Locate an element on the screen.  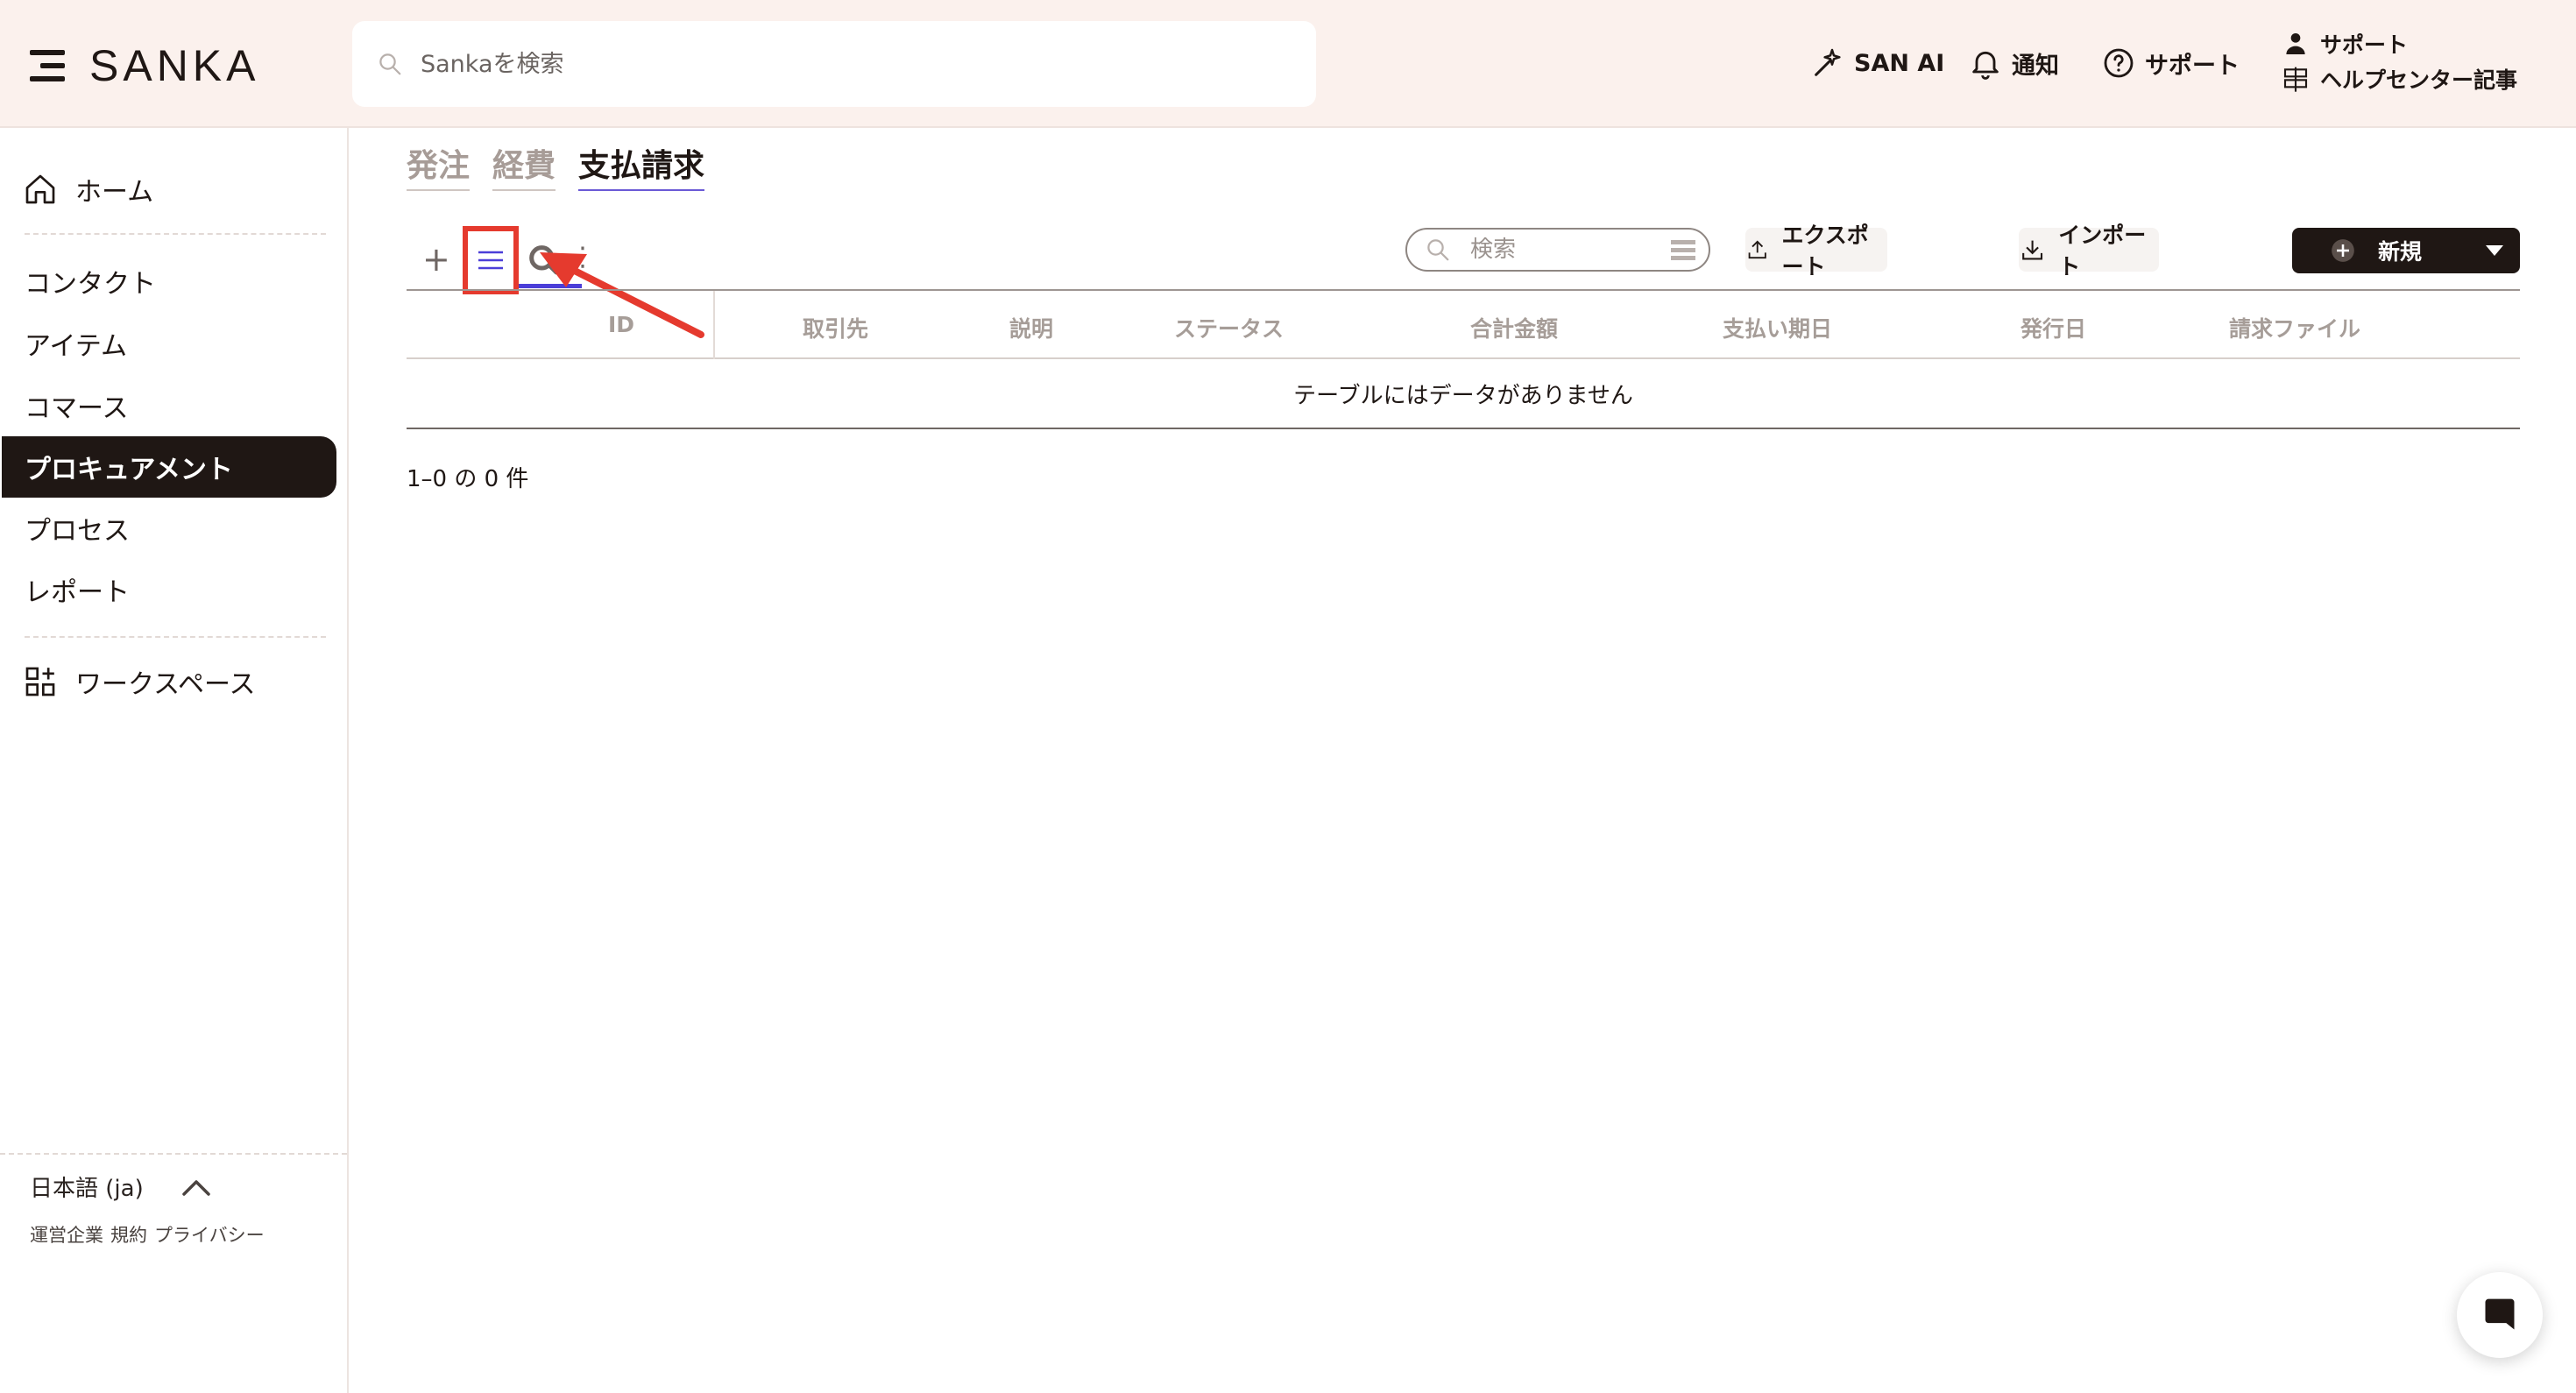
top-bar: SANKA SAN AI 通知 is located at coordinates (1288, 64).